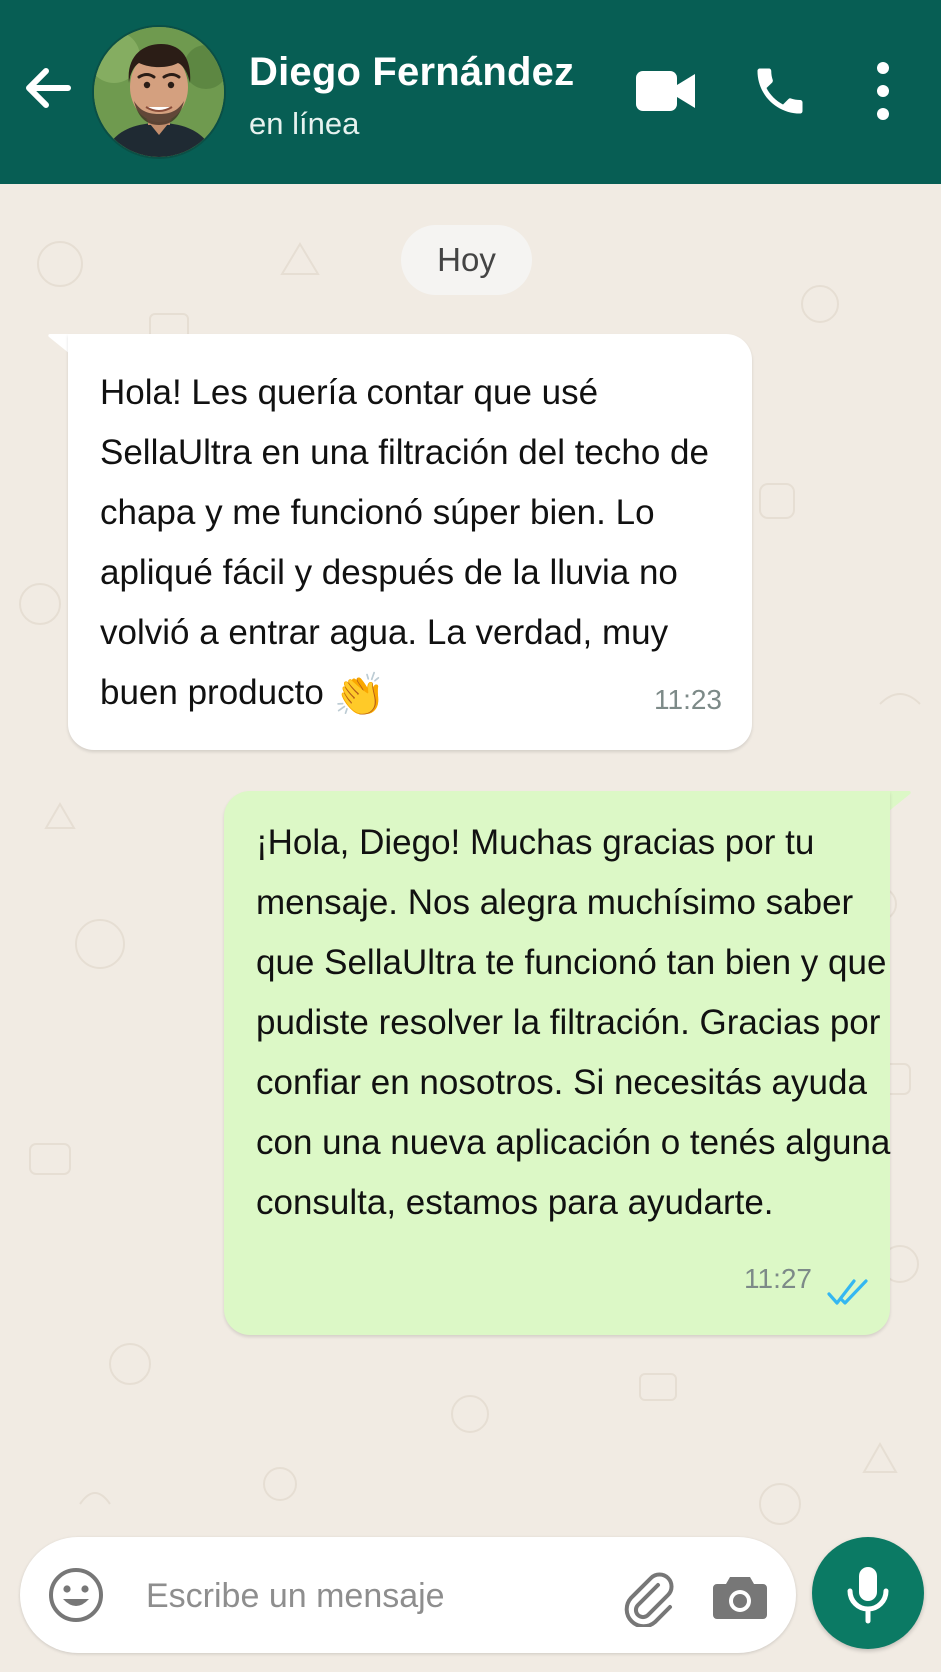 The width and height of the screenshot is (941, 1672). I want to click on camera-button, so click(740, 1596).